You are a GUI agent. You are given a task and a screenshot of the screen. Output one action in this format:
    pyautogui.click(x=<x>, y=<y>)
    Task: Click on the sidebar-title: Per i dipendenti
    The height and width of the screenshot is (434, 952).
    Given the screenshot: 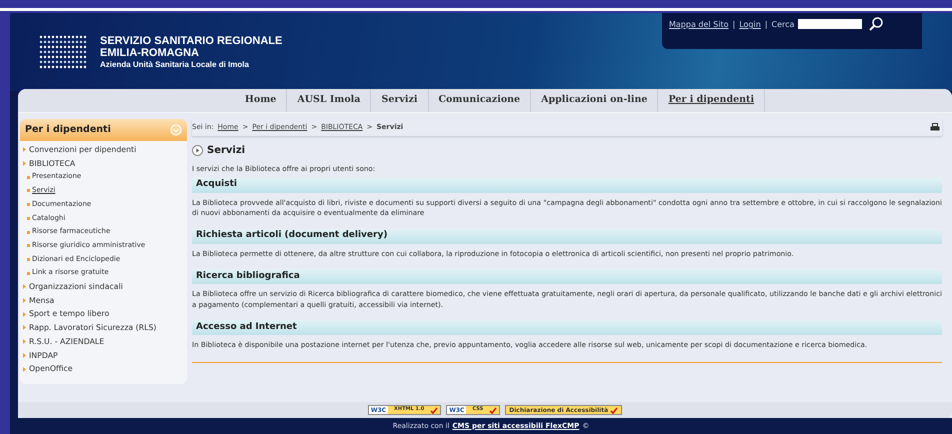 What is the action you would take?
    pyautogui.click(x=68, y=129)
    